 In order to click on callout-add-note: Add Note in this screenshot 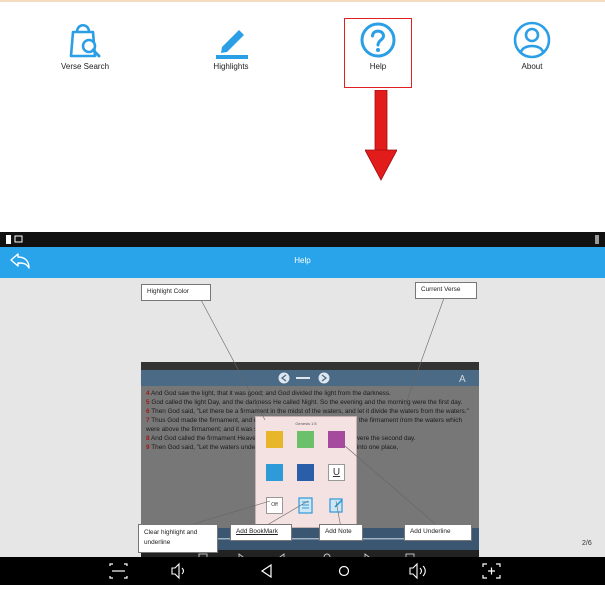, I will do `click(341, 532)`.